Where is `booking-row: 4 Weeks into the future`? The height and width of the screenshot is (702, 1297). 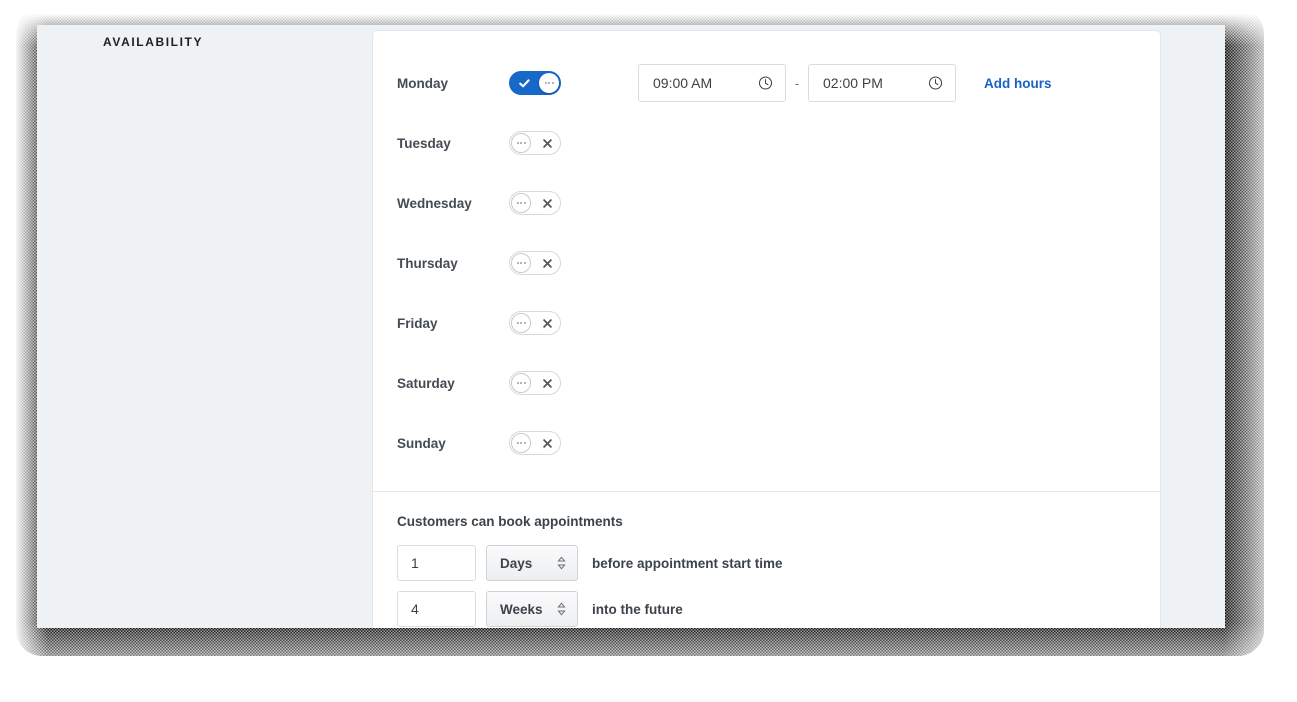
booking-row: 4 Weeks into the future is located at coordinates (766, 609).